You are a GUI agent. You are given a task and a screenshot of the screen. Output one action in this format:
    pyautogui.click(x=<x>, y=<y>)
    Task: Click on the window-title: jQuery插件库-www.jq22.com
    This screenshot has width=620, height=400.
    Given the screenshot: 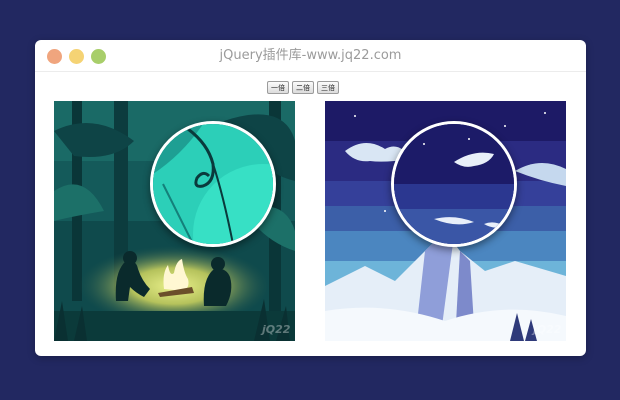 What is the action you would take?
    pyautogui.click(x=310, y=55)
    